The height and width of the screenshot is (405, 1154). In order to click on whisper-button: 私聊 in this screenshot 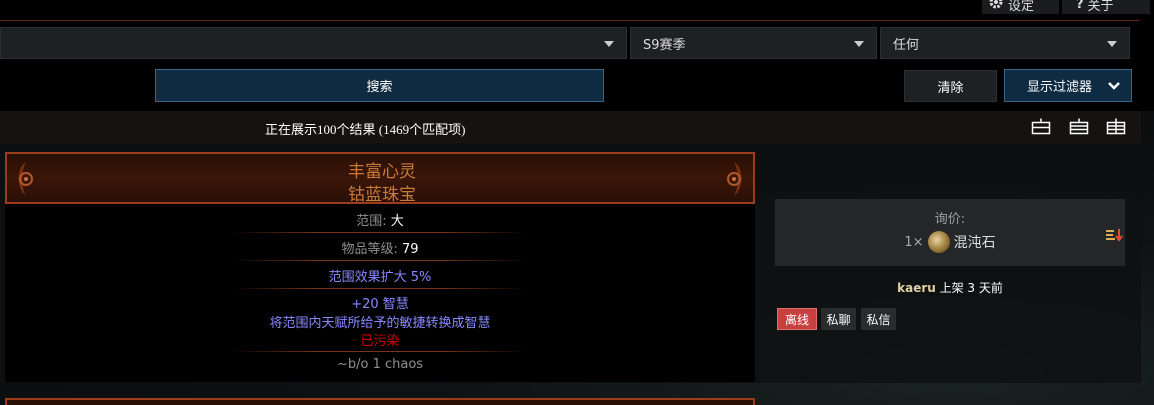, I will do `click(838, 319)`.